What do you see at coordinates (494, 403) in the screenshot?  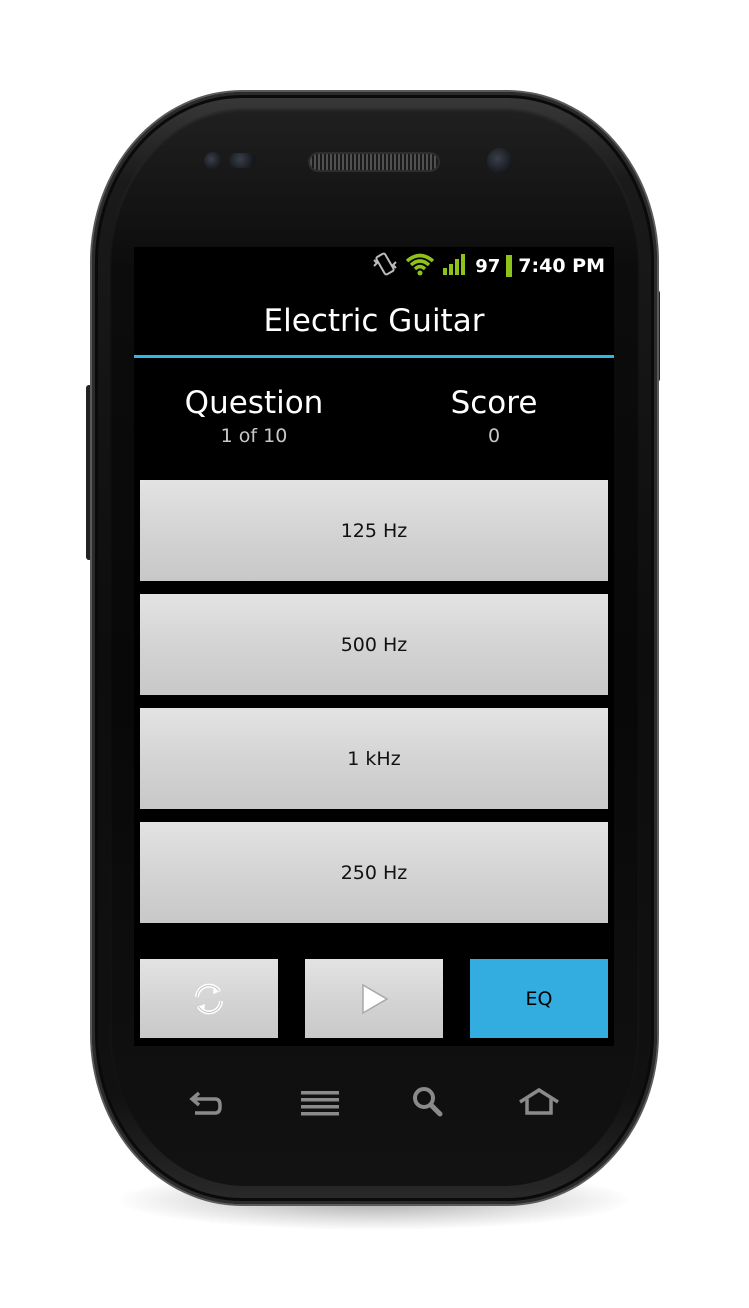 I see `score-label: Score` at bounding box center [494, 403].